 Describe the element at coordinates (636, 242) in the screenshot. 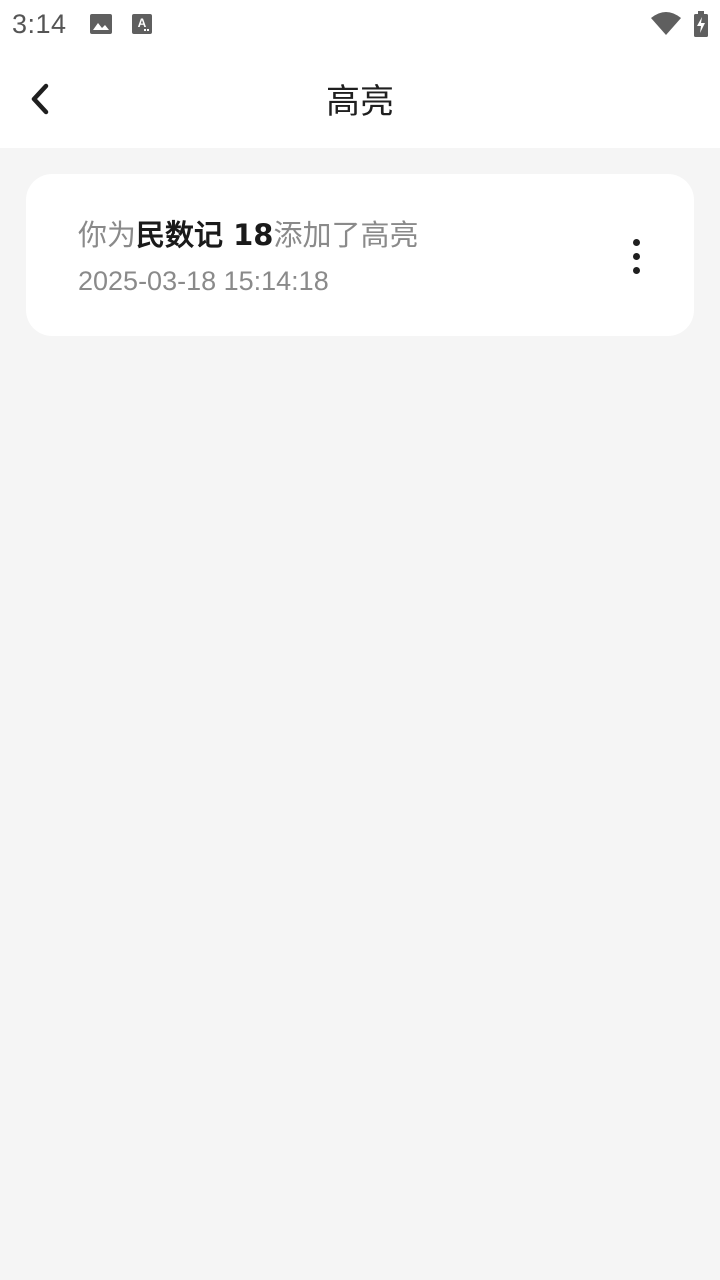

I see `more-vertical-icon` at that location.